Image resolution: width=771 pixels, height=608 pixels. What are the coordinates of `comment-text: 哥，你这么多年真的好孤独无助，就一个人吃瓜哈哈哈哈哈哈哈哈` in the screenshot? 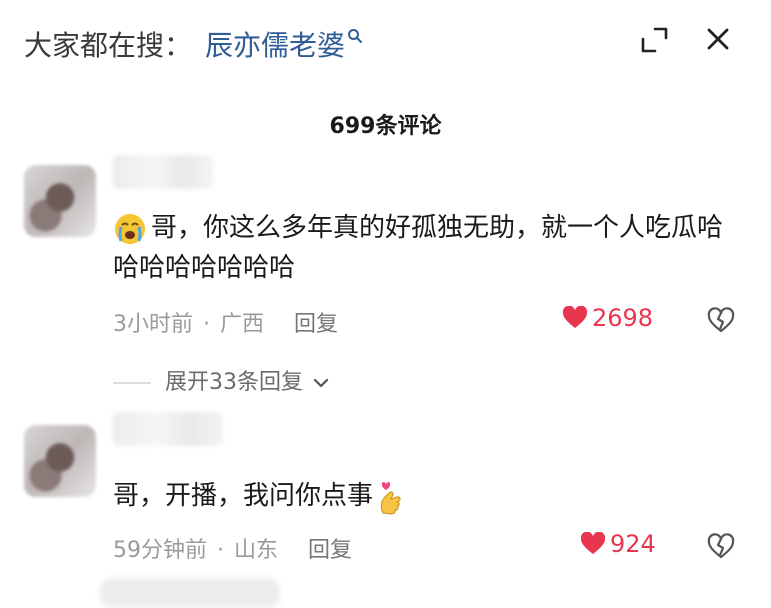 It's located at (428, 248).